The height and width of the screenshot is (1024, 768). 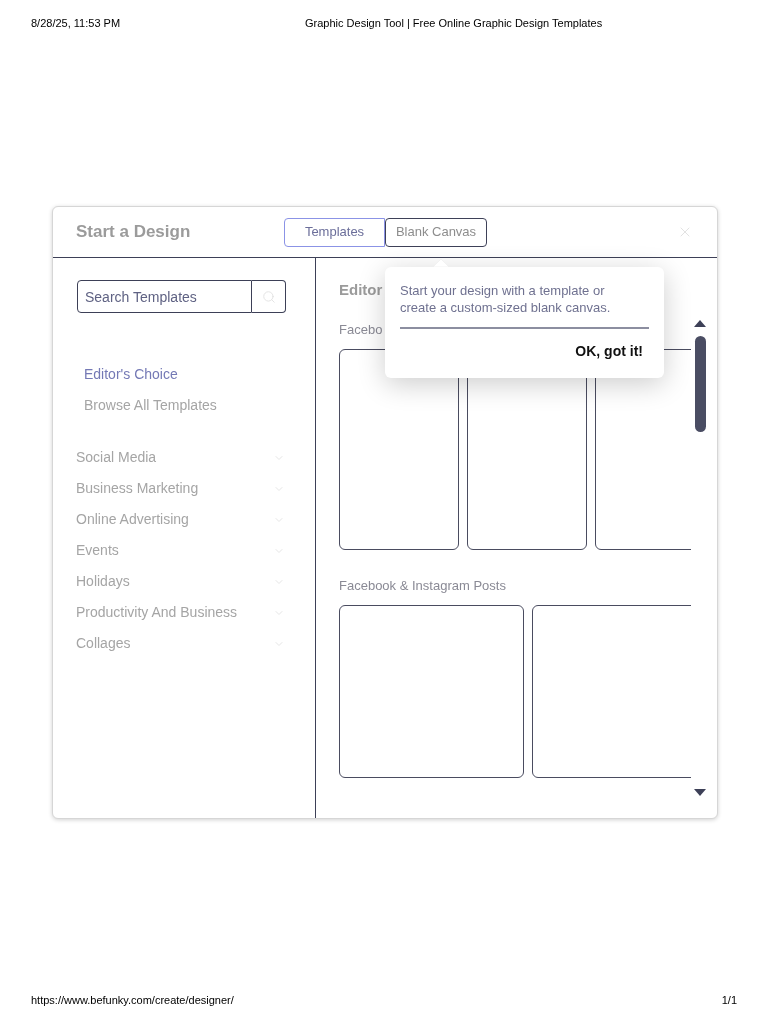 What do you see at coordinates (422, 586) in the screenshot?
I see `section-title: Facebook & Instagram Posts` at bounding box center [422, 586].